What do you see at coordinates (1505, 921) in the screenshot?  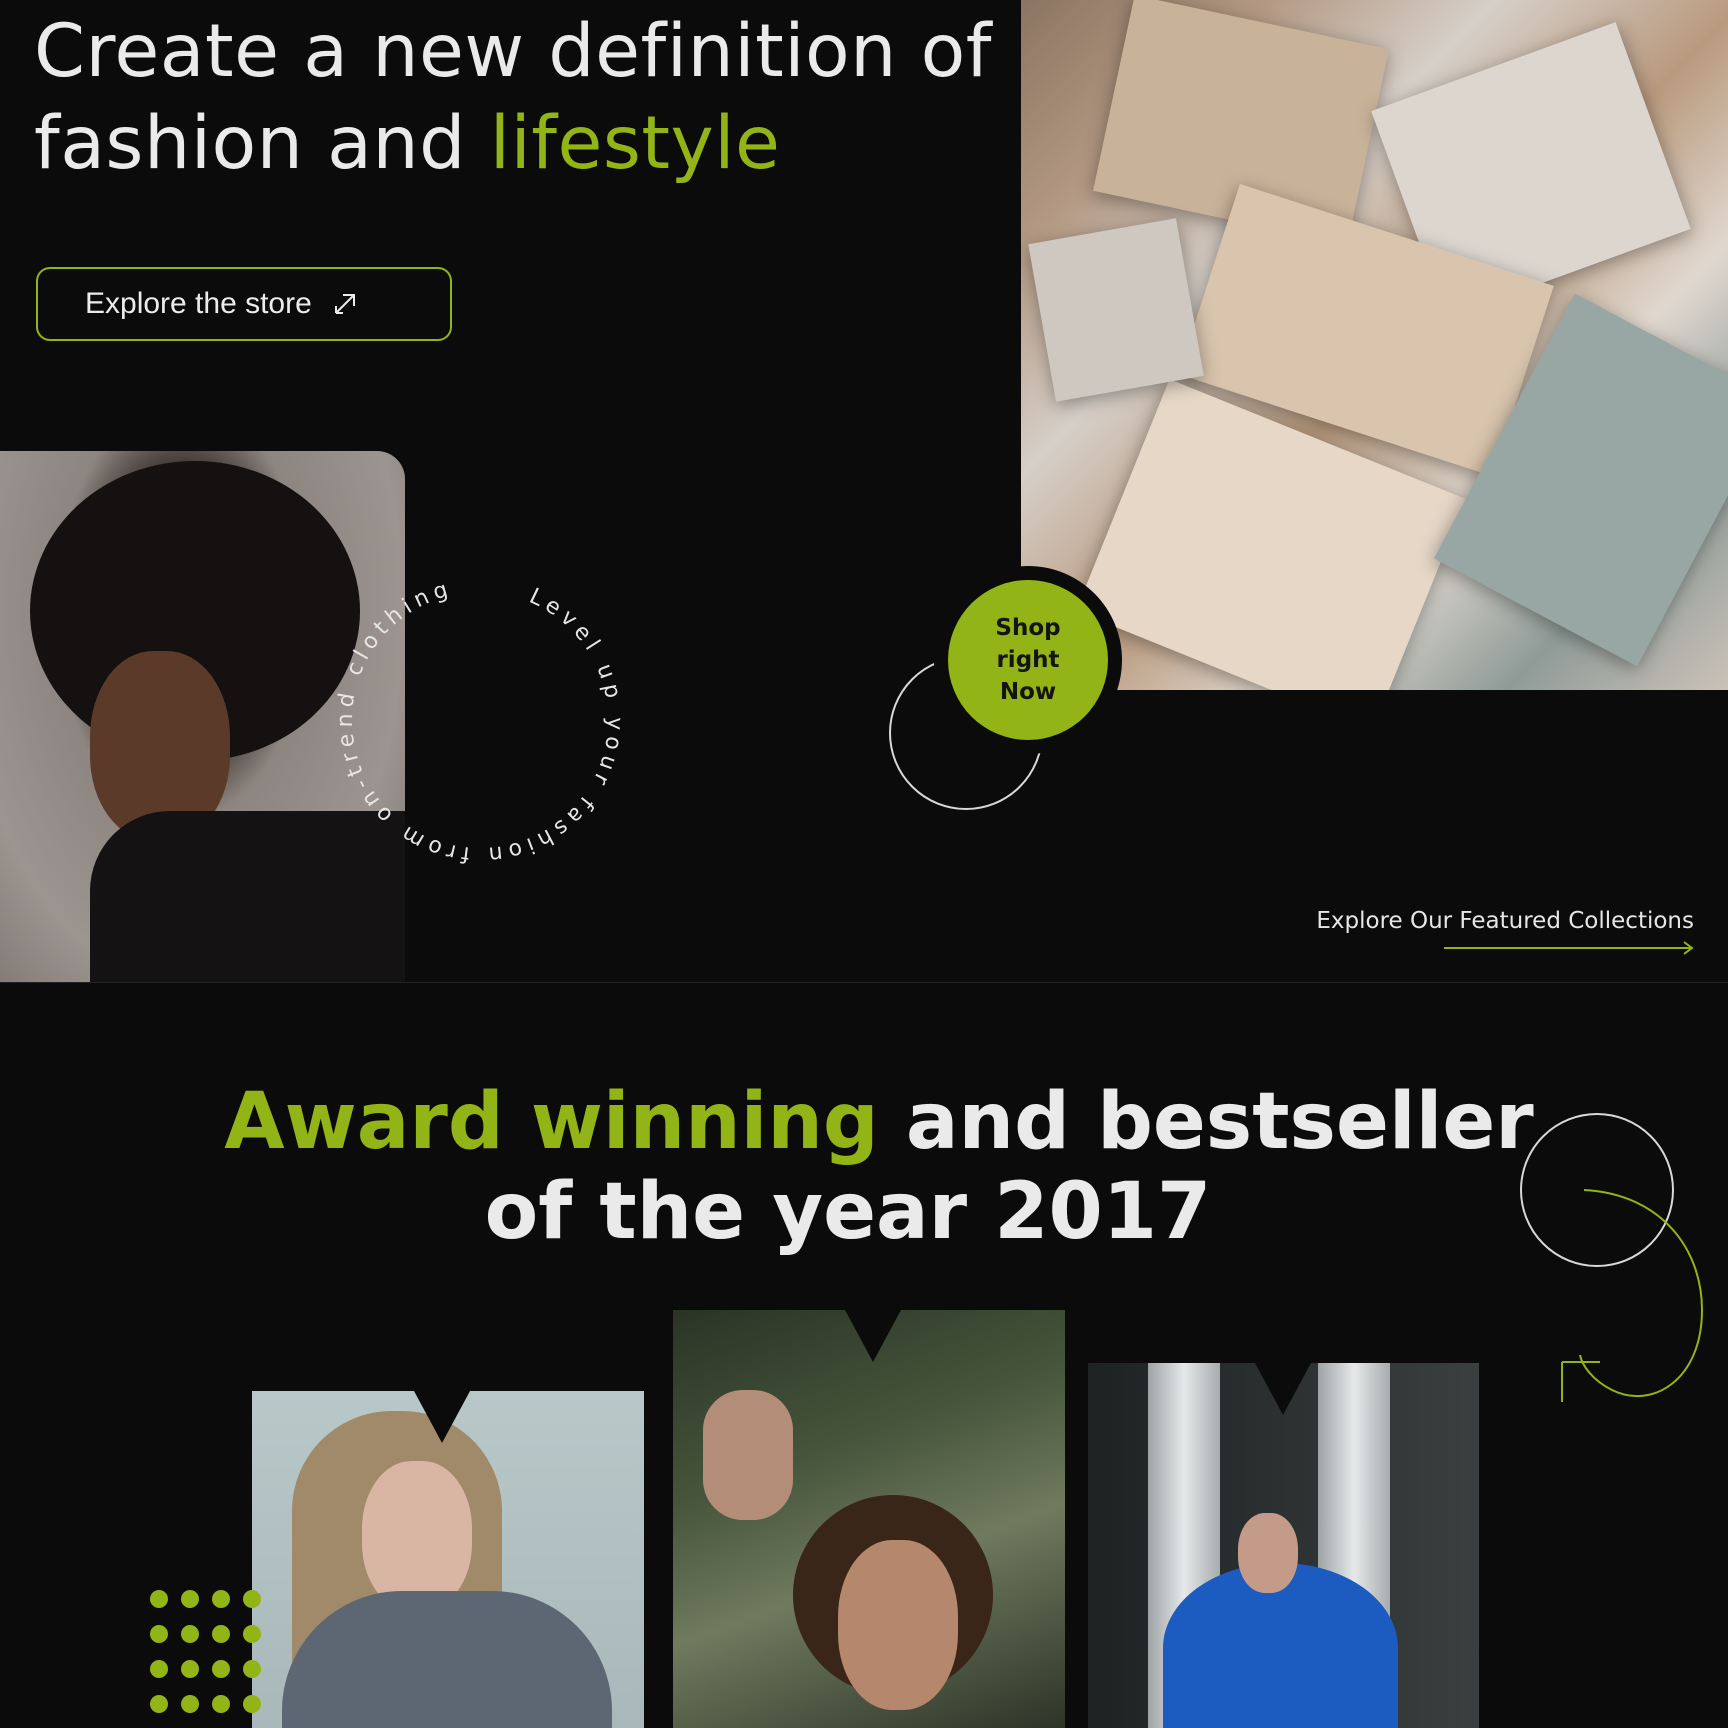 I see `featured-collections-link: Explore Our Featured Collections` at bounding box center [1505, 921].